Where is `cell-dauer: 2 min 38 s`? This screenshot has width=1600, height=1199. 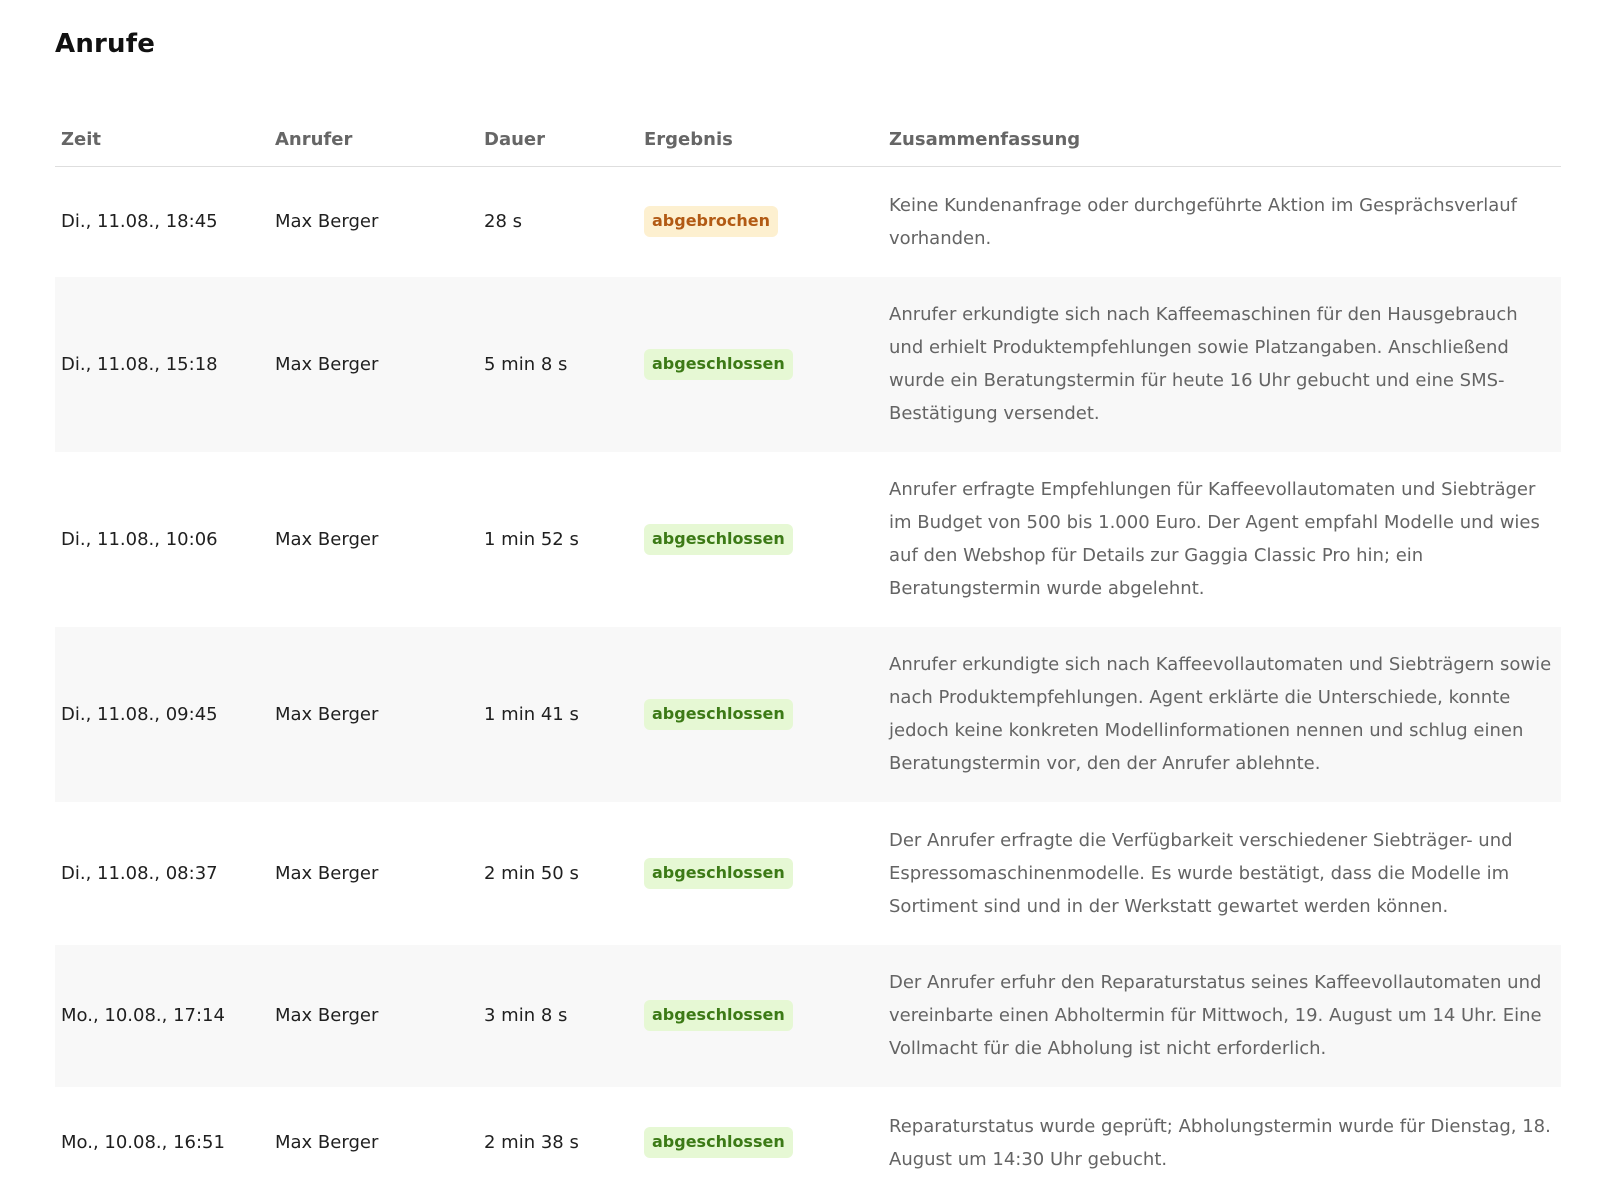
cell-dauer: 2 min 38 s is located at coordinates (531, 1142).